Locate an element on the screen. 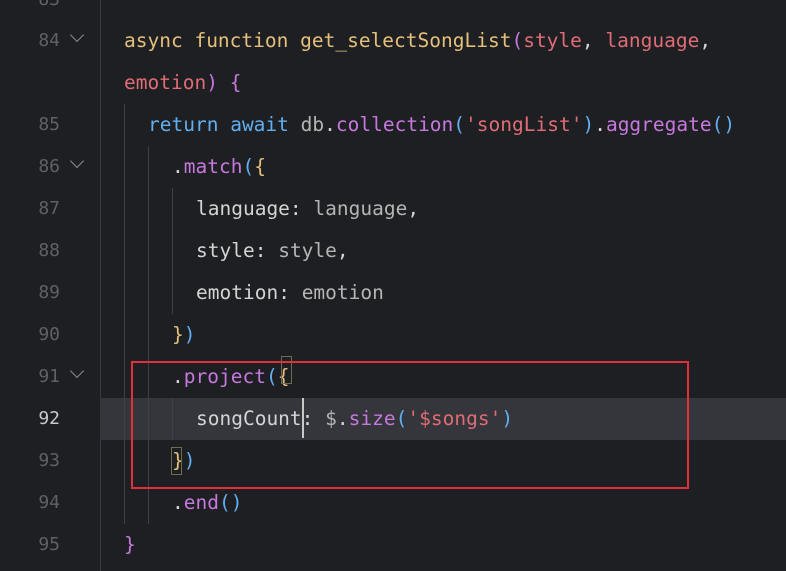  code-text: }) is located at coordinates (184, 334).